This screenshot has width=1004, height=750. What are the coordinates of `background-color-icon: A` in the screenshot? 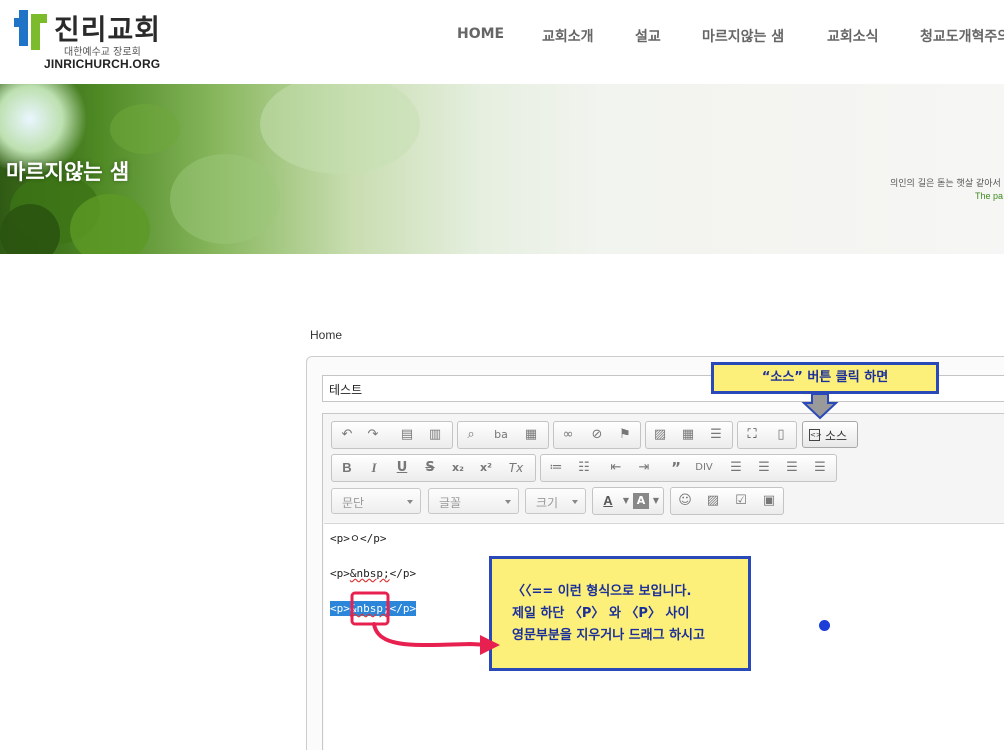 It's located at (641, 501).